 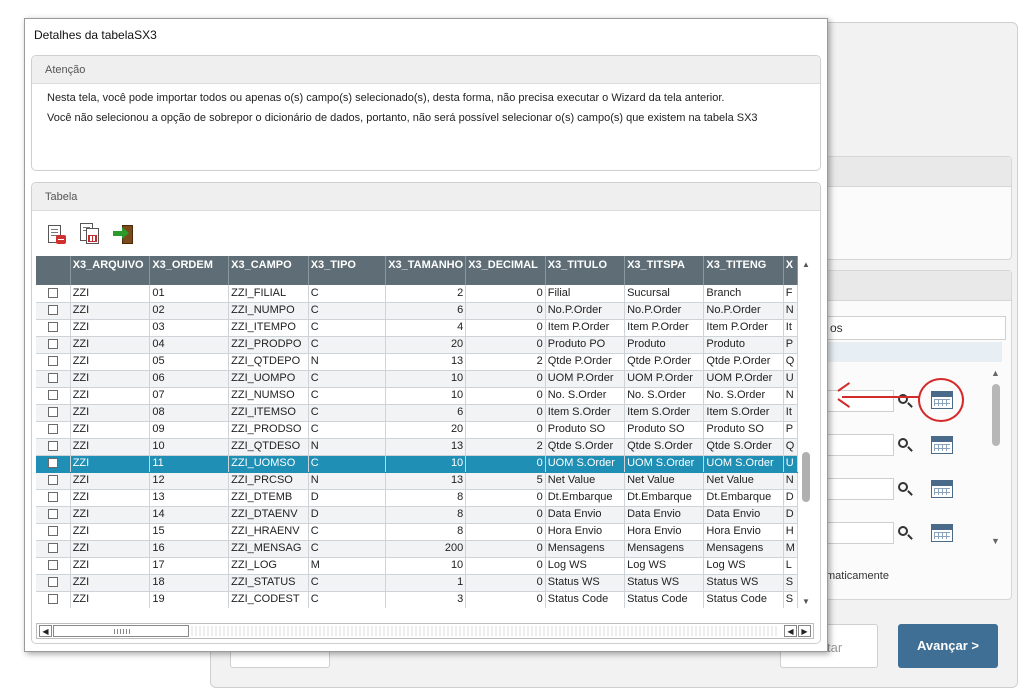 I want to click on table-cell: Qtde S.Order, so click(x=664, y=447).